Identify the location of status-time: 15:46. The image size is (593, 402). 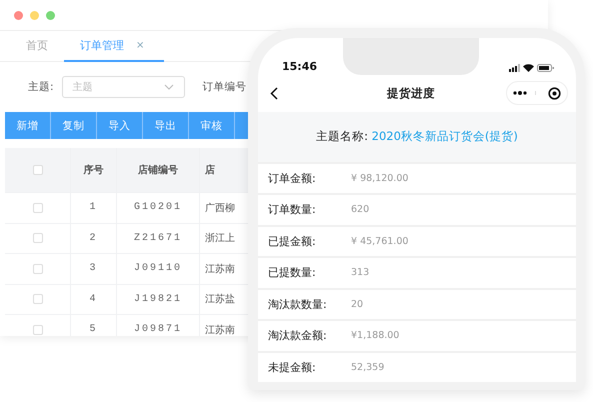
(300, 66).